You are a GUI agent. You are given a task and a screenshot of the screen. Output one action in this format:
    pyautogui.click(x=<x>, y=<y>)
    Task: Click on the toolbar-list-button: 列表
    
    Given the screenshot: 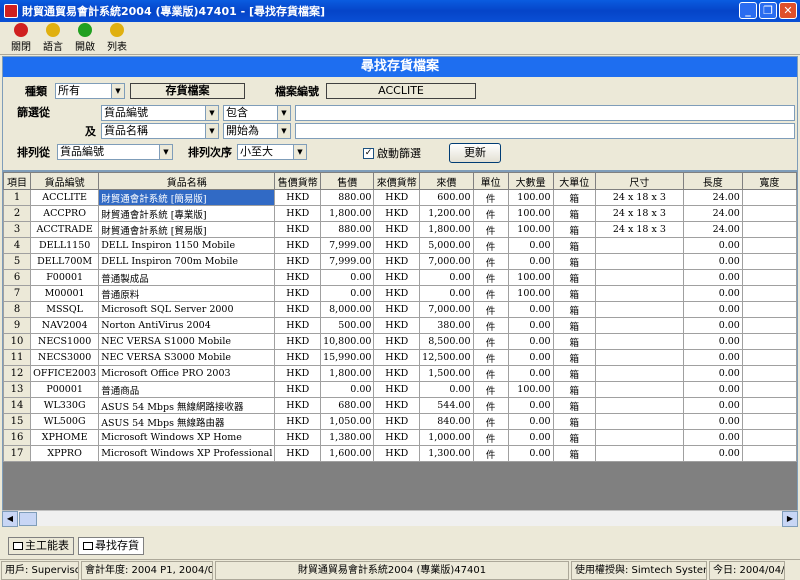 What is the action you would take?
    pyautogui.click(x=117, y=38)
    